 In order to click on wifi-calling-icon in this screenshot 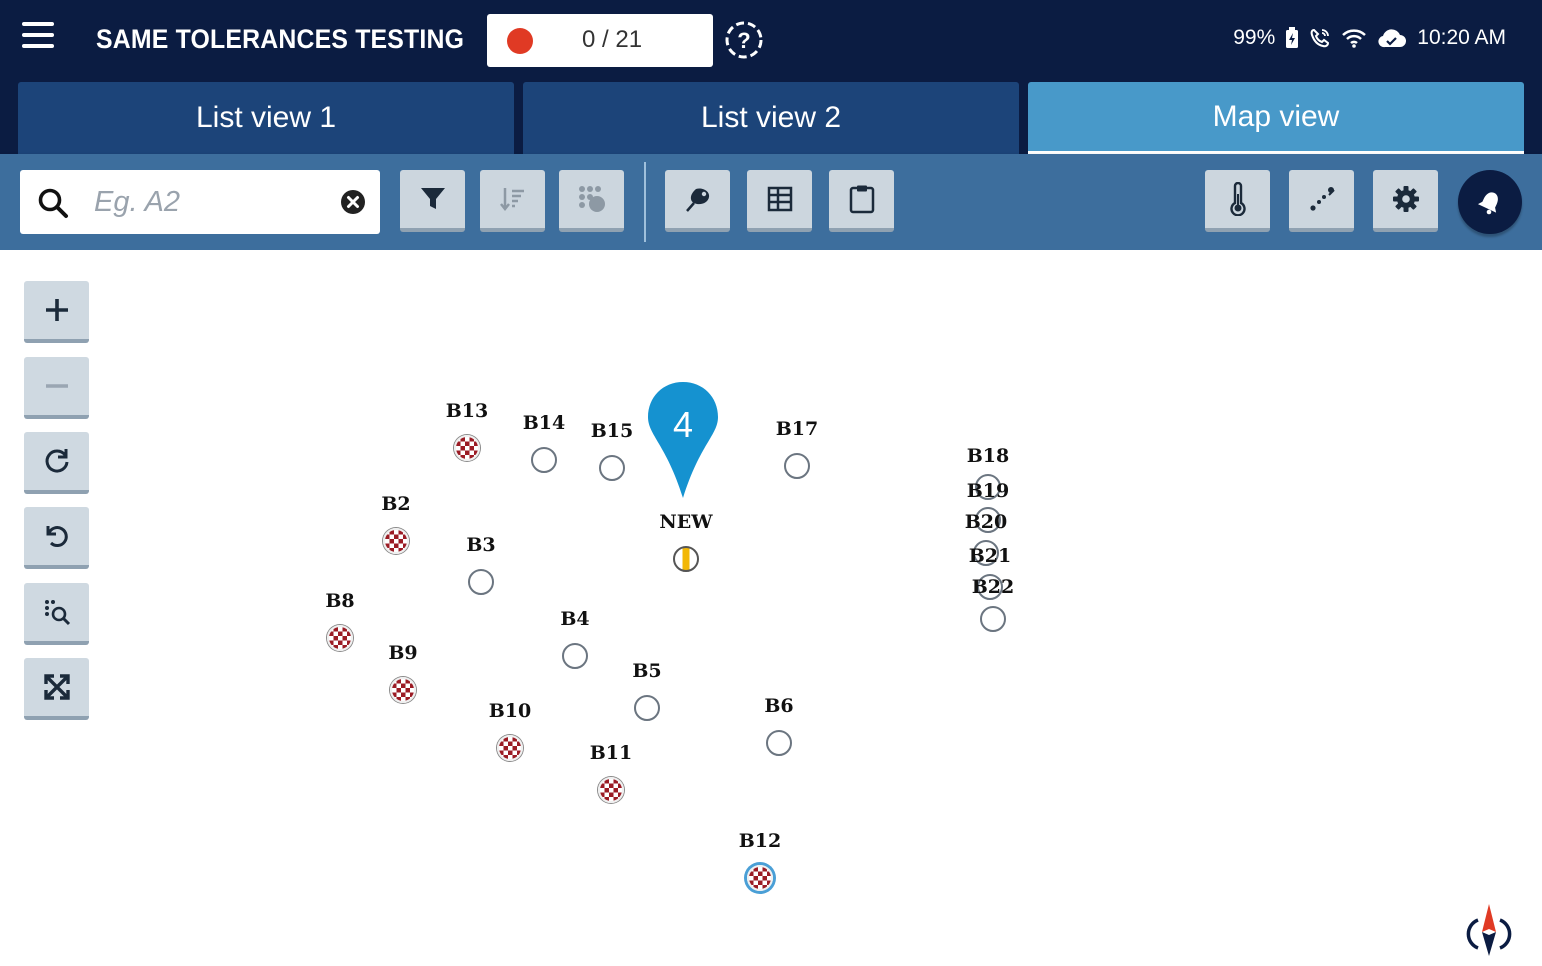, I will do `click(1320, 38)`.